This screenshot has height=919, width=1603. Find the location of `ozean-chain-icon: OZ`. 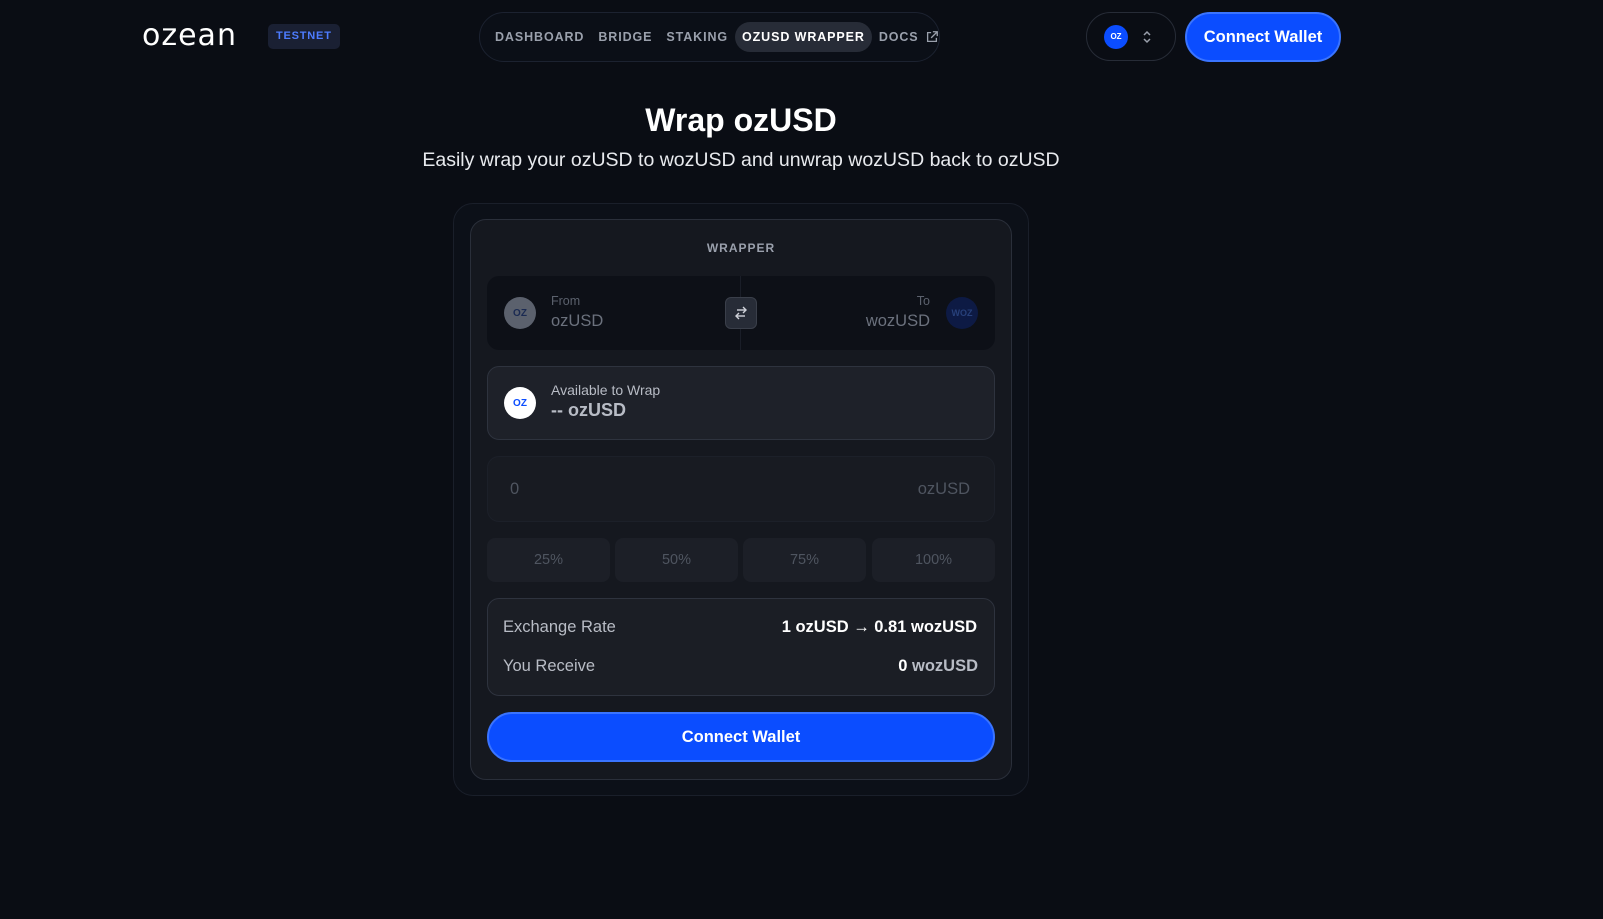

ozean-chain-icon: OZ is located at coordinates (1116, 36).